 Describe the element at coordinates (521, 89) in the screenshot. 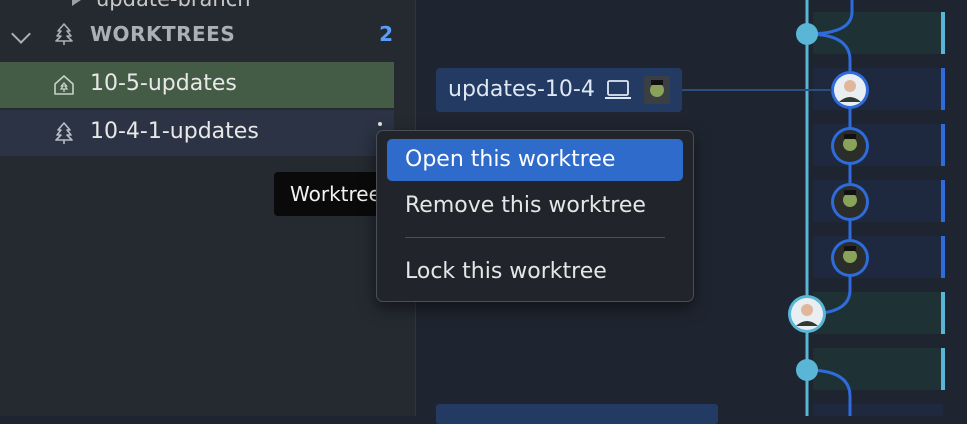

I see `branch-name: updates-10-4` at that location.